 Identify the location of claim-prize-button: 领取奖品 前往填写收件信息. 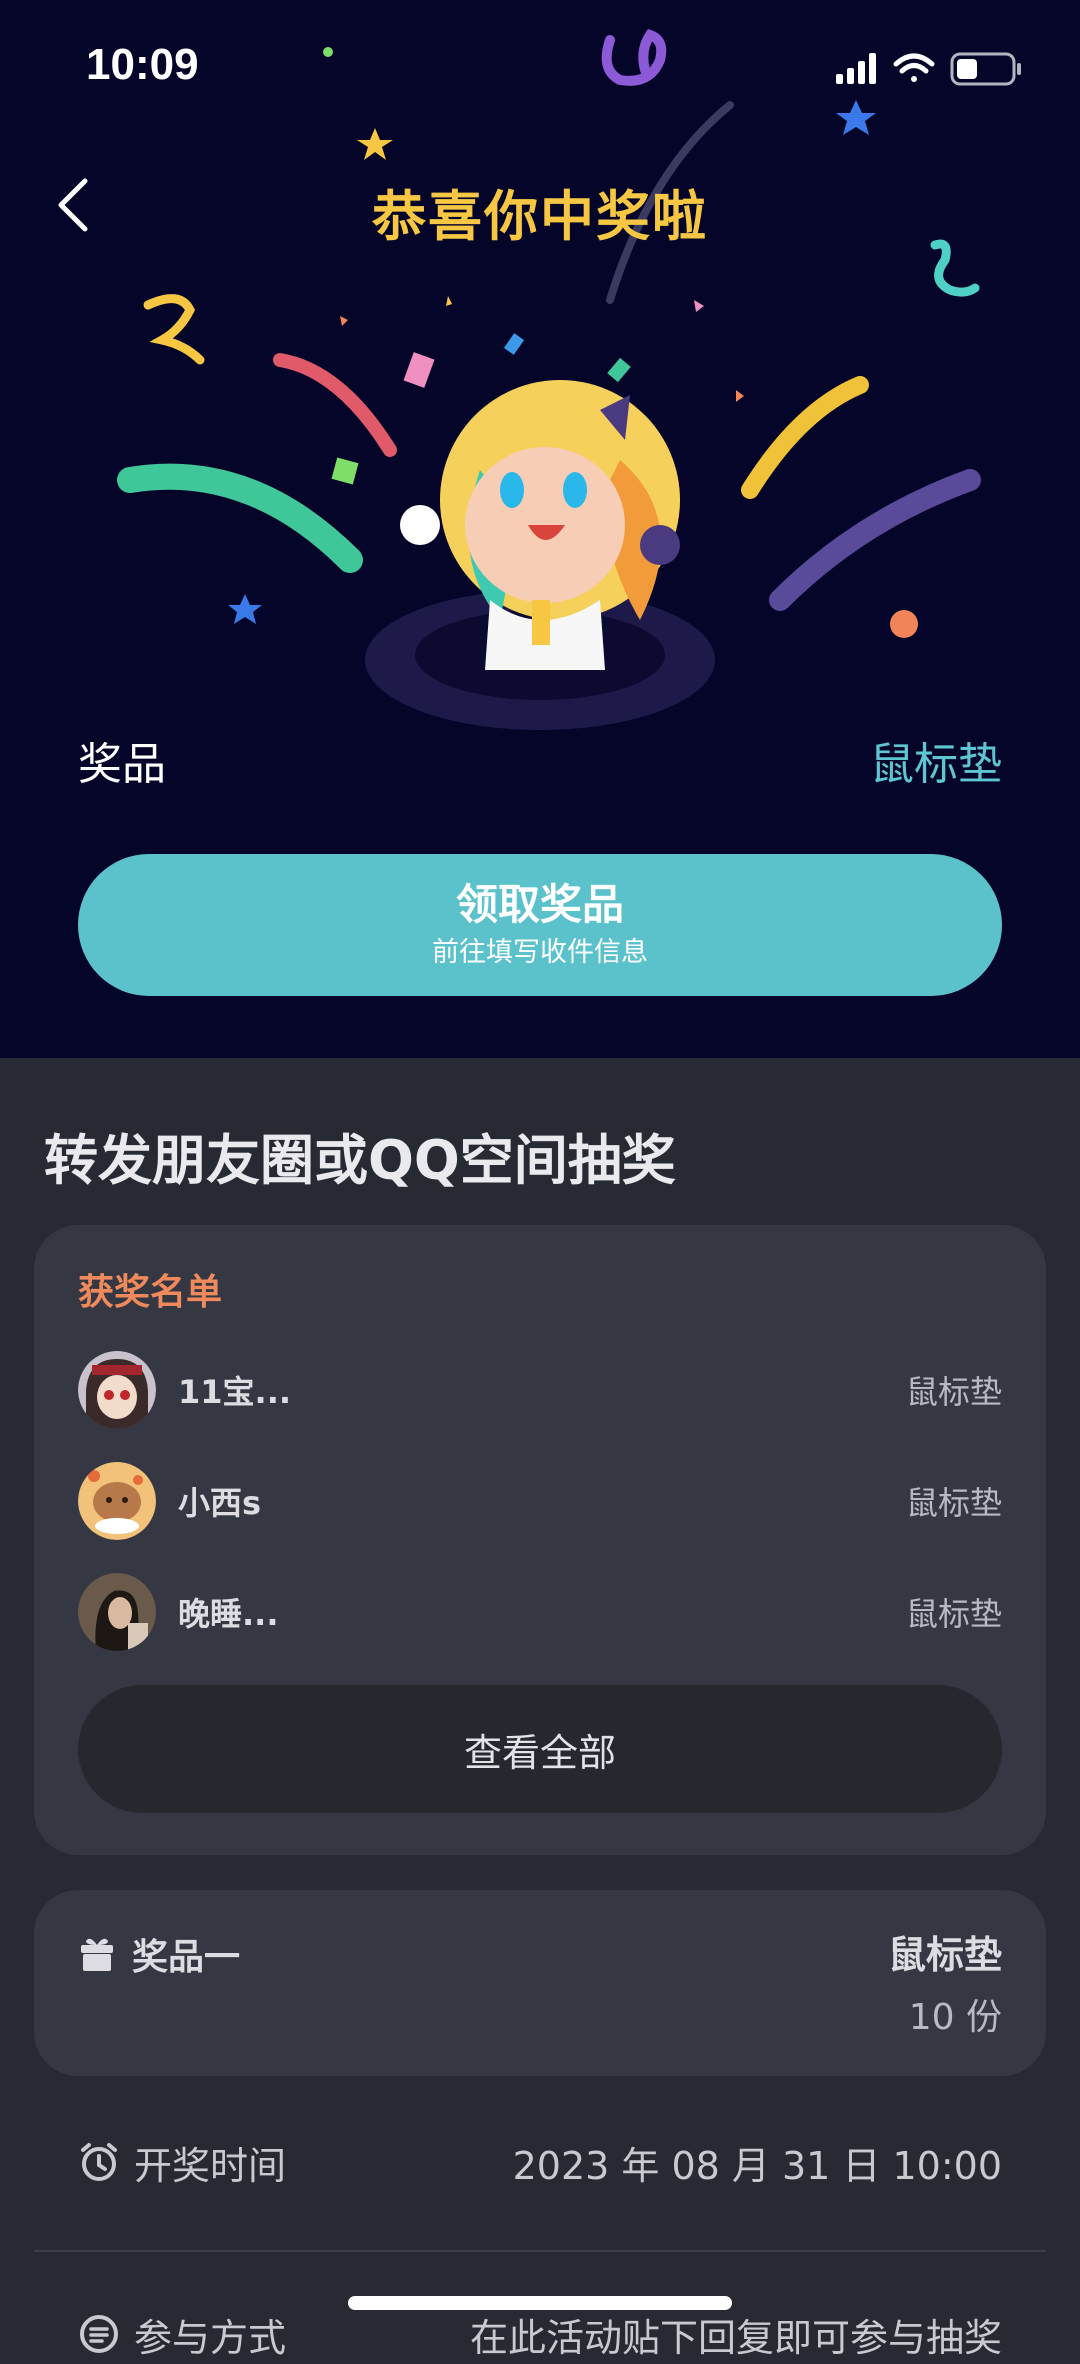
(540, 925).